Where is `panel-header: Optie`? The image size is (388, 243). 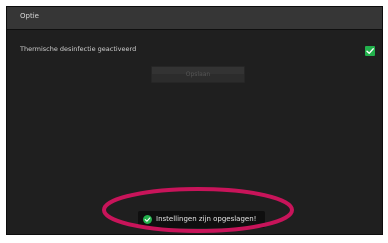 panel-header: Optie is located at coordinates (194, 18).